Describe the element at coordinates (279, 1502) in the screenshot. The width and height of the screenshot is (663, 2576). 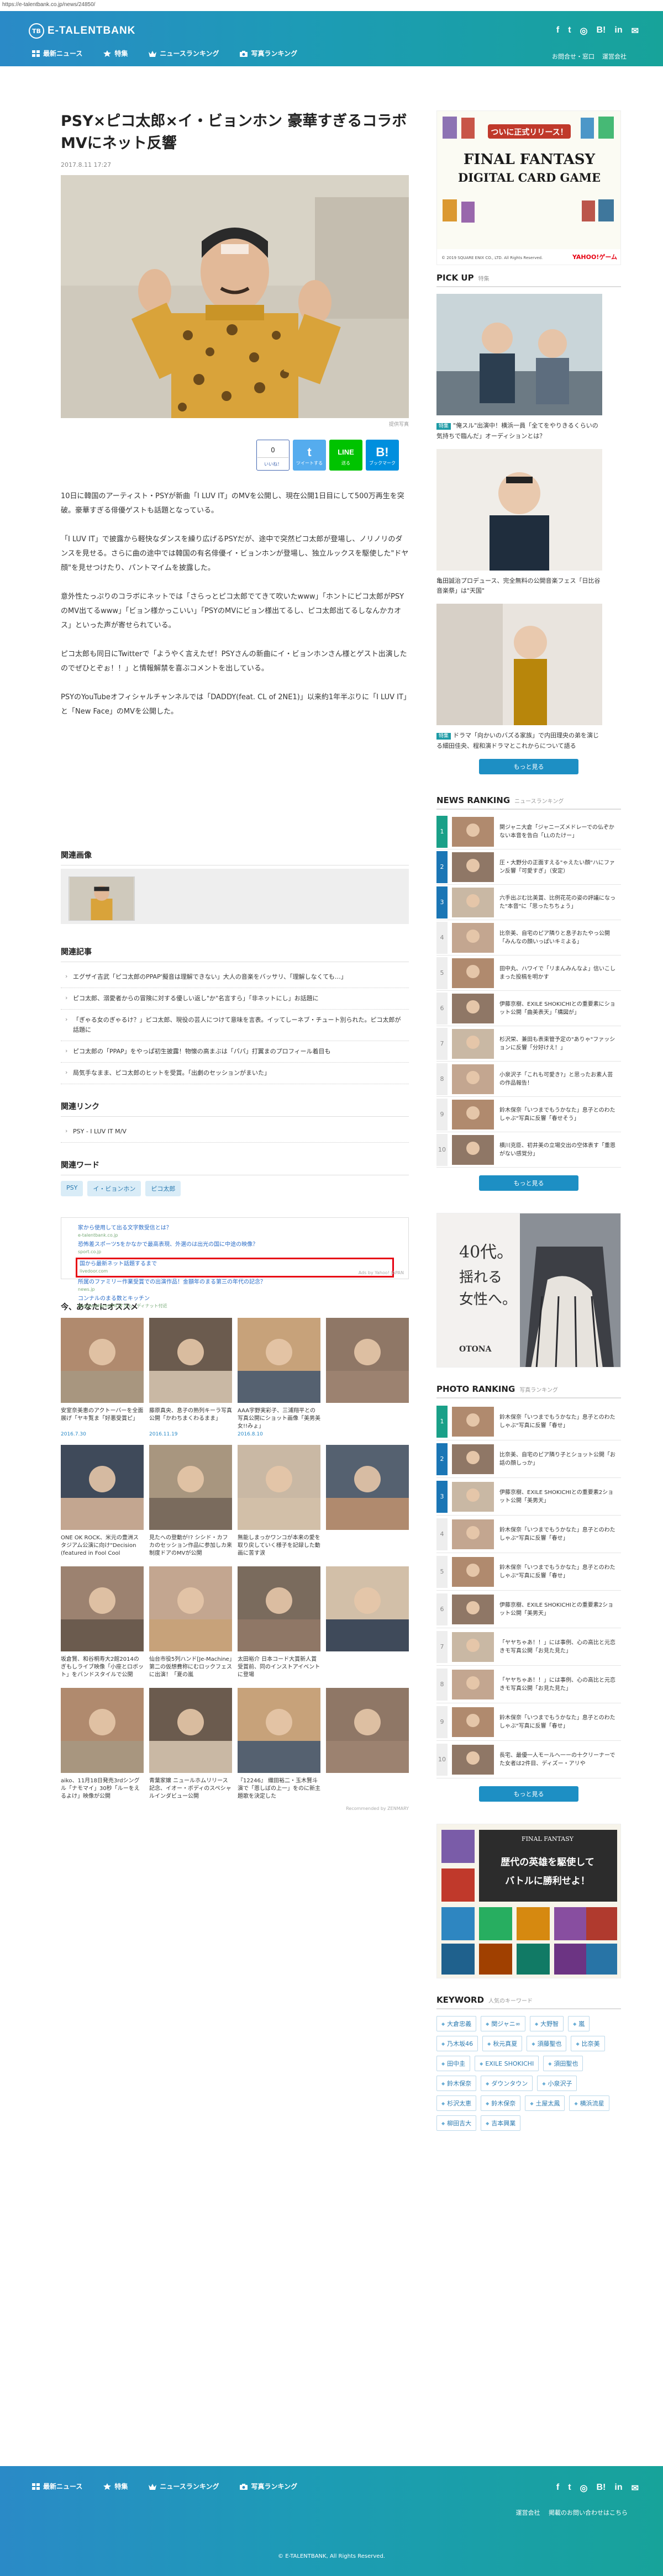
I see `recommend-card: 無能しまっかワンコが本来の愛を取り戻していく様子を記録した動画に苦す涙` at that location.